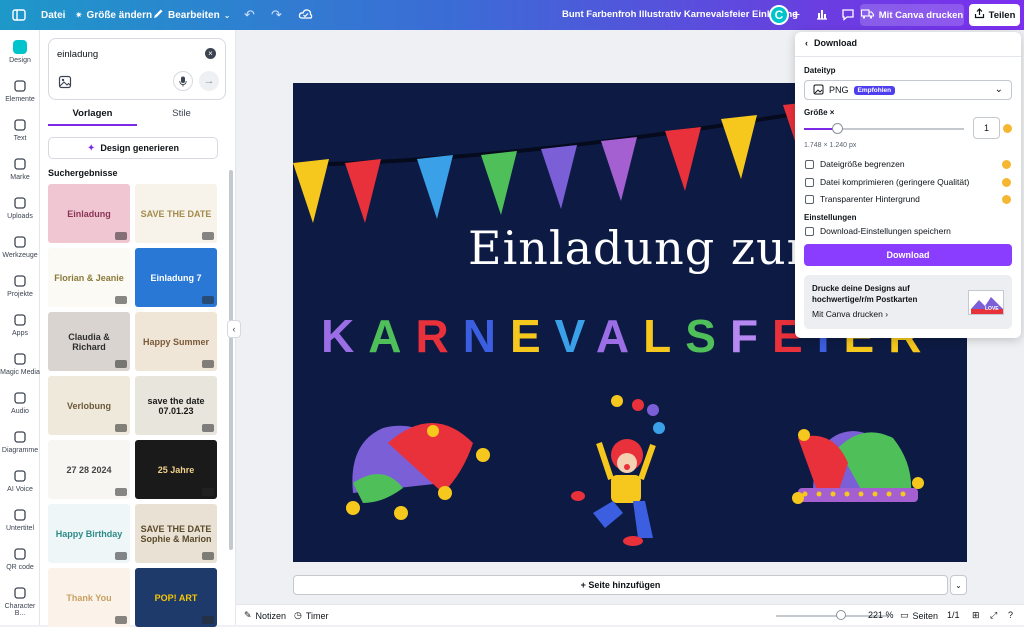  I want to click on rail-item-magic-media: Magic Media, so click(20, 364).